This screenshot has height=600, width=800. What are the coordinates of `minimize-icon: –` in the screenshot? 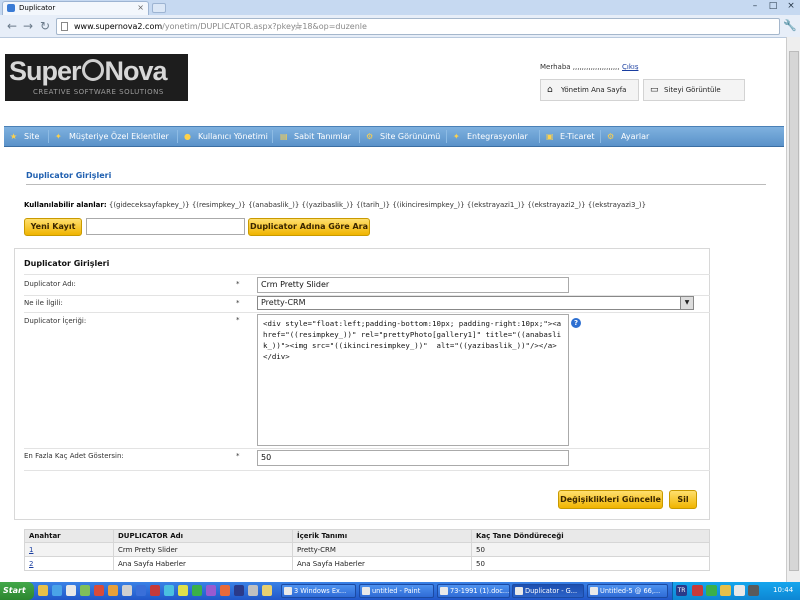 It's located at (755, 6).